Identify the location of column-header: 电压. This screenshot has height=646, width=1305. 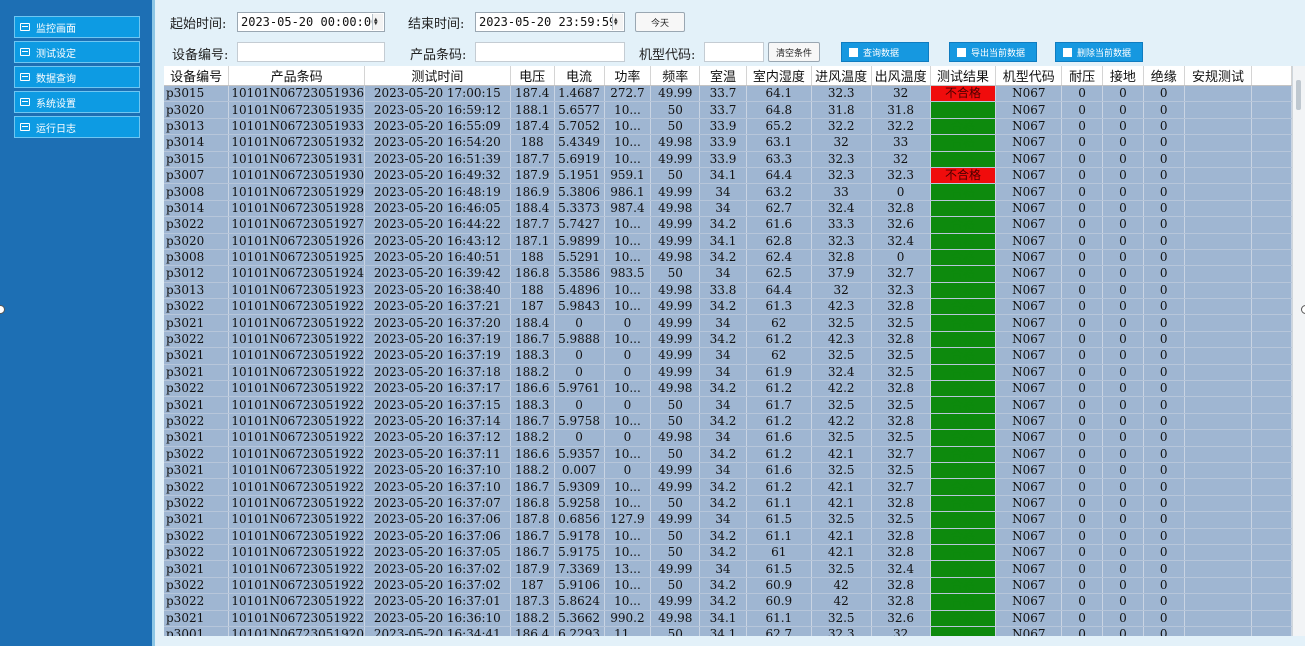
(532, 76).